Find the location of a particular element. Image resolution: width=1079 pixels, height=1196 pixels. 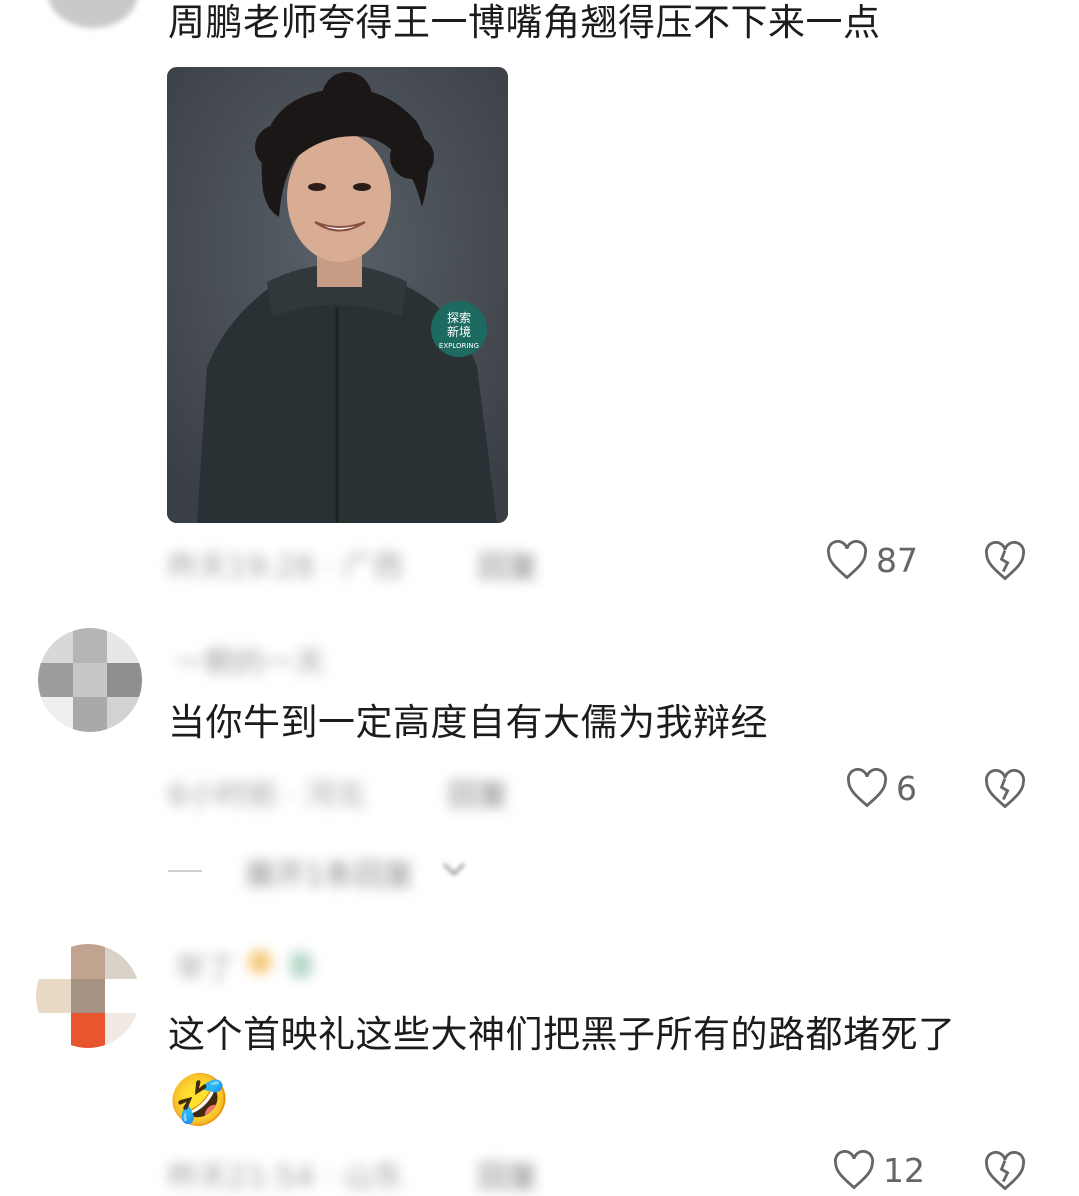

comment-text: 这个首映礼这些大神们把黑子所有的路都堵死了 is located at coordinates (562, 1034).